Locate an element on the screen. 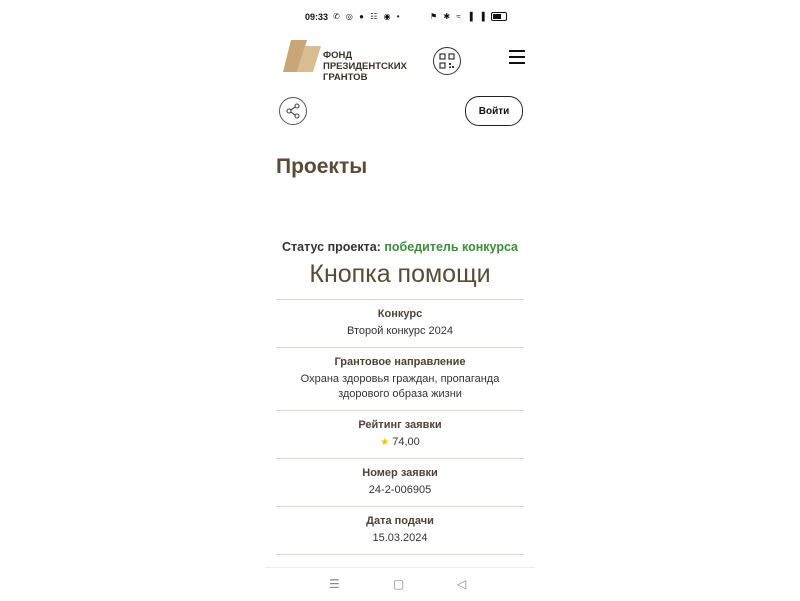 The width and height of the screenshot is (800, 601). logo-text-line-3: ГРАНТОВ is located at coordinates (345, 77).